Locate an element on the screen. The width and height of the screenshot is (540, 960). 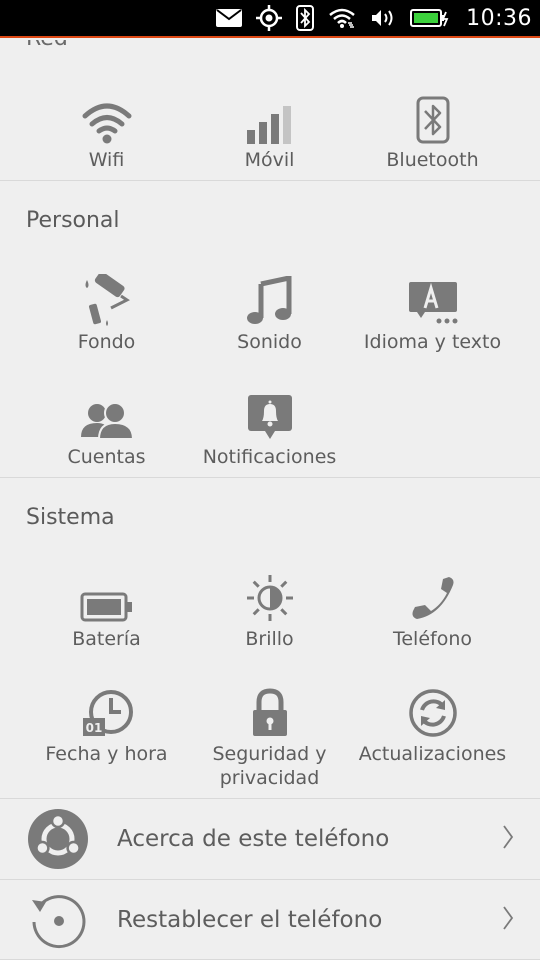
tile-bluetooth: Bluetooth is located at coordinates (432, 131).